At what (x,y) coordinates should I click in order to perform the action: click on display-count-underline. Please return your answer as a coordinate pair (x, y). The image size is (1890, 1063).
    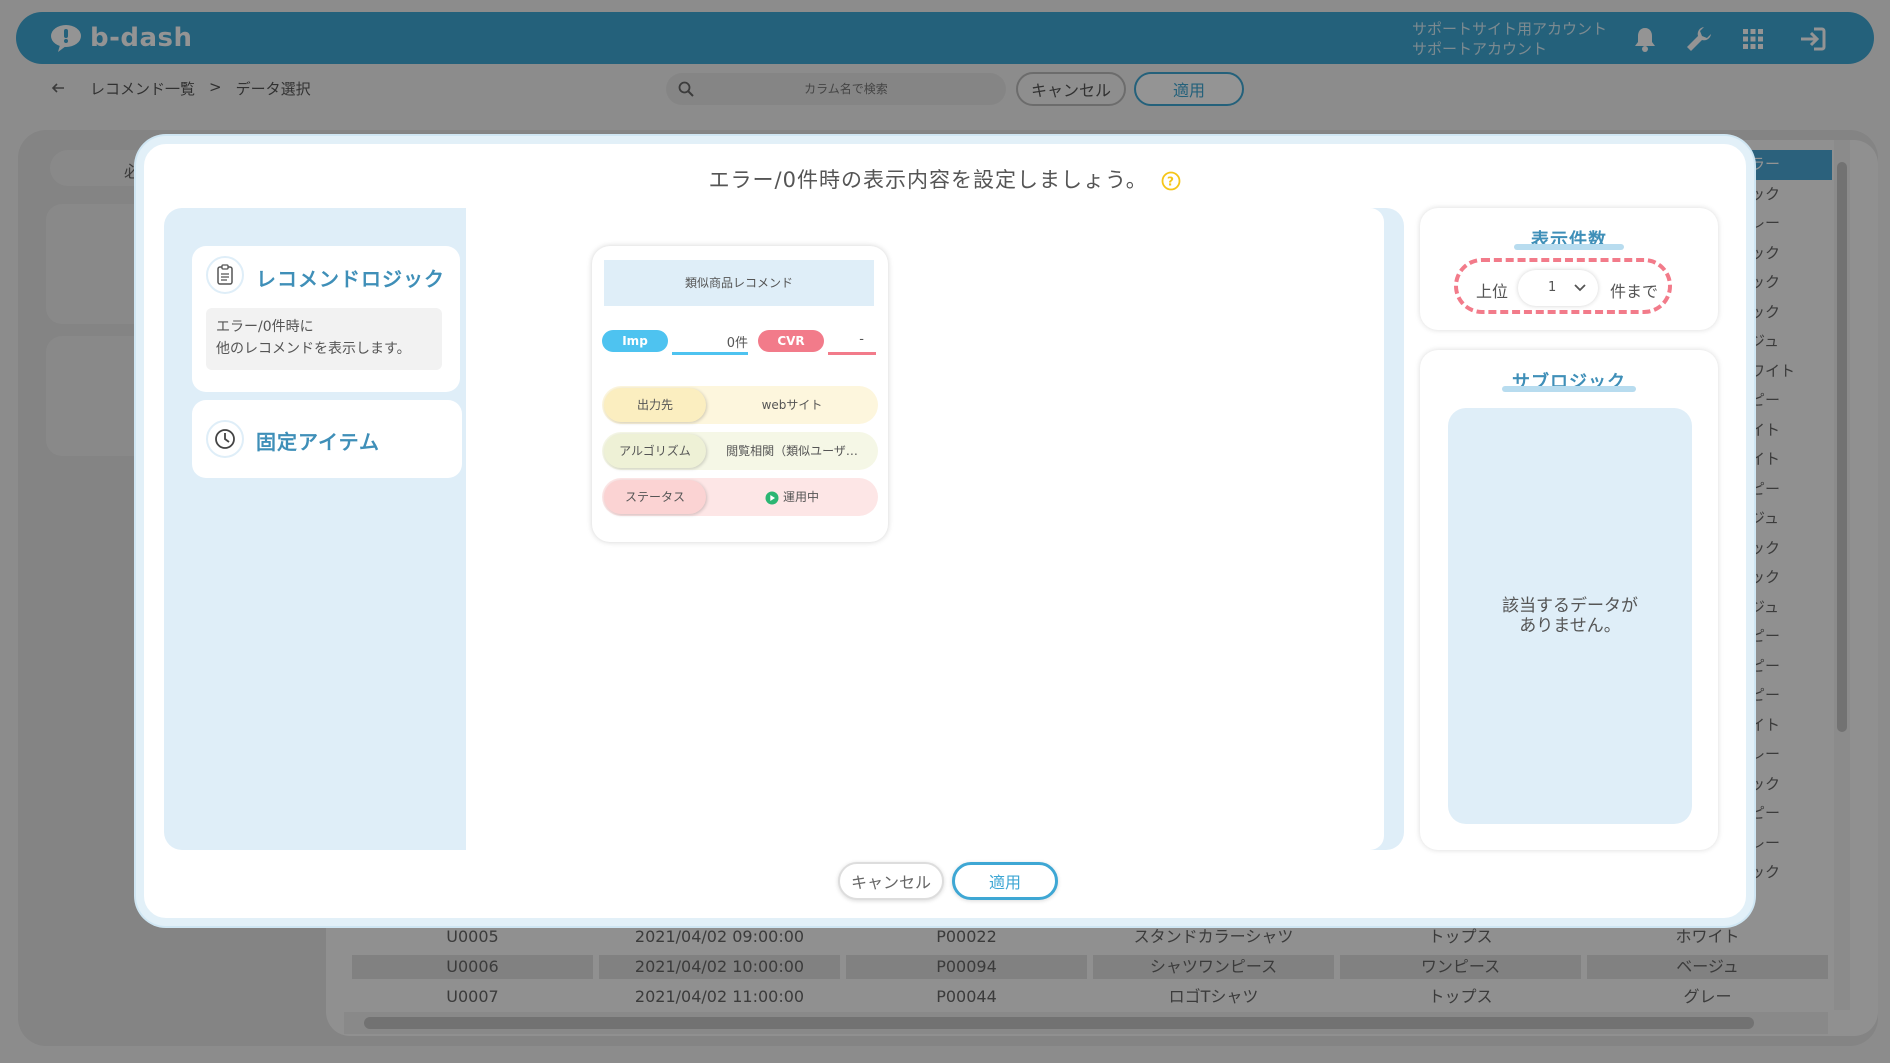
    Looking at the image, I should click on (1569, 247).